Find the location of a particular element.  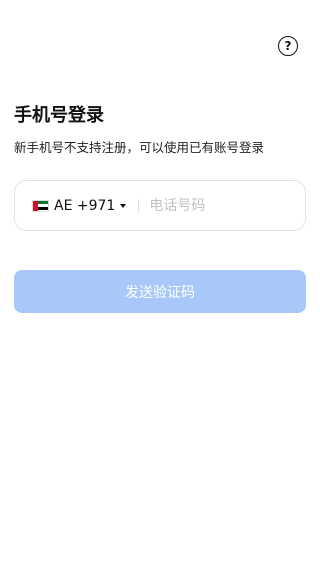

phone-input-container: AE +971 is located at coordinates (160, 205).